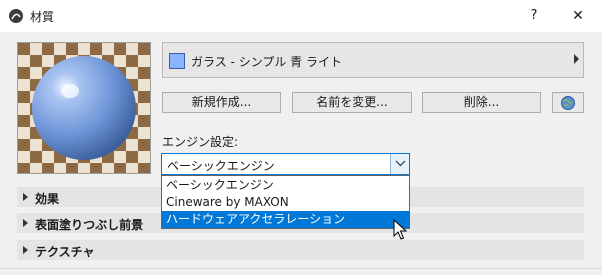  What do you see at coordinates (373, 60) in the screenshot?
I see `material-selector: ガラス - シンプル 青 ライト` at bounding box center [373, 60].